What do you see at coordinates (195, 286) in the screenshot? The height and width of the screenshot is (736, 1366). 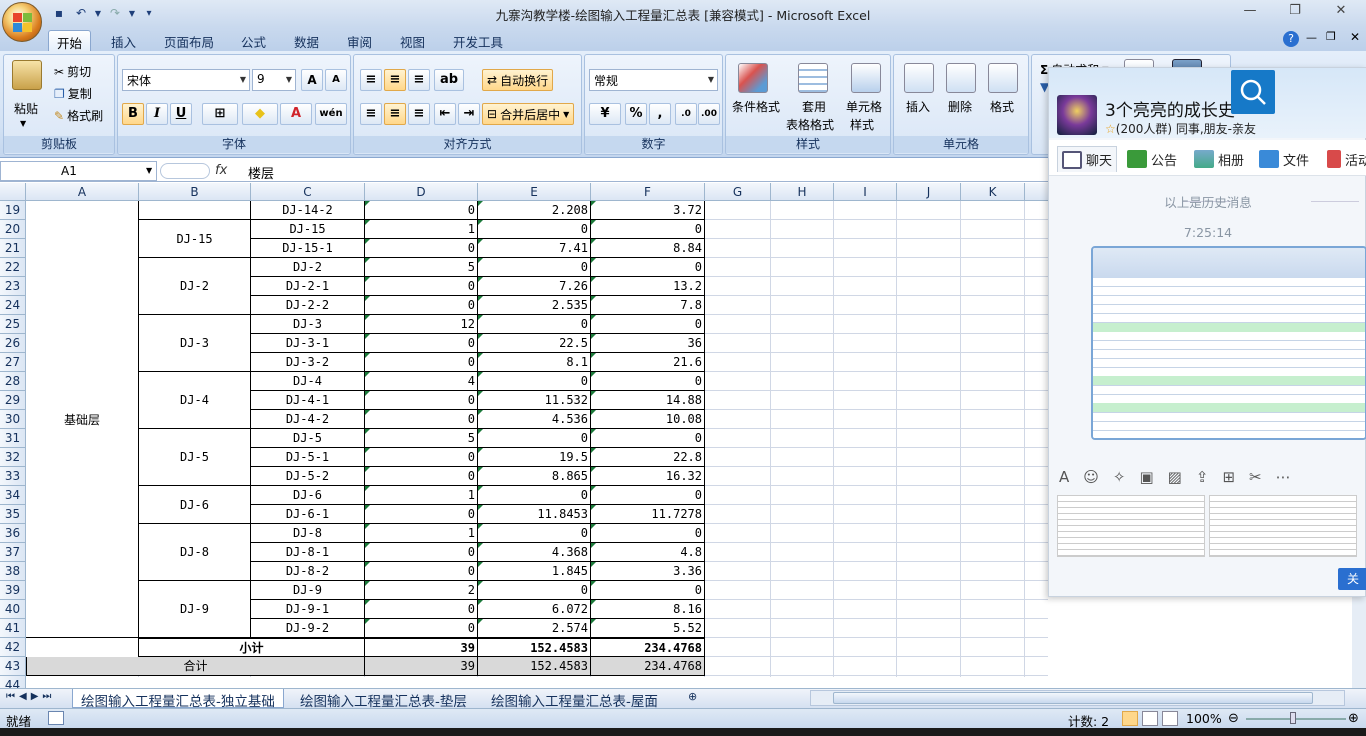 I see `component-group-cell: DJ-2` at bounding box center [195, 286].